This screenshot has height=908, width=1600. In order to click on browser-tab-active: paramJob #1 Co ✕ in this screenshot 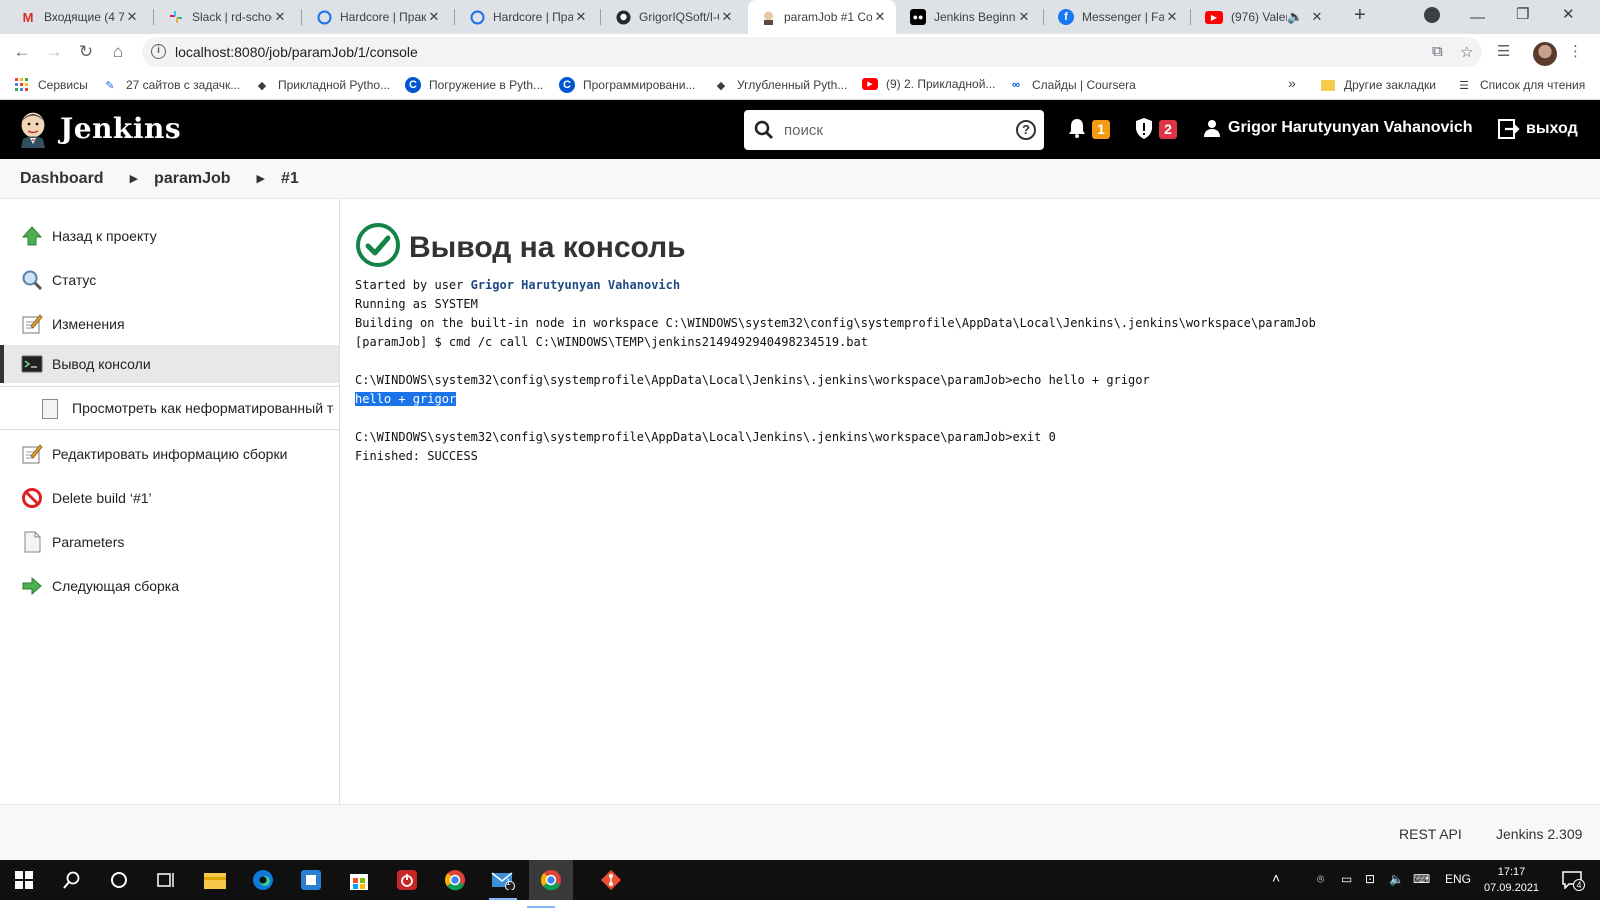, I will do `click(822, 17)`.